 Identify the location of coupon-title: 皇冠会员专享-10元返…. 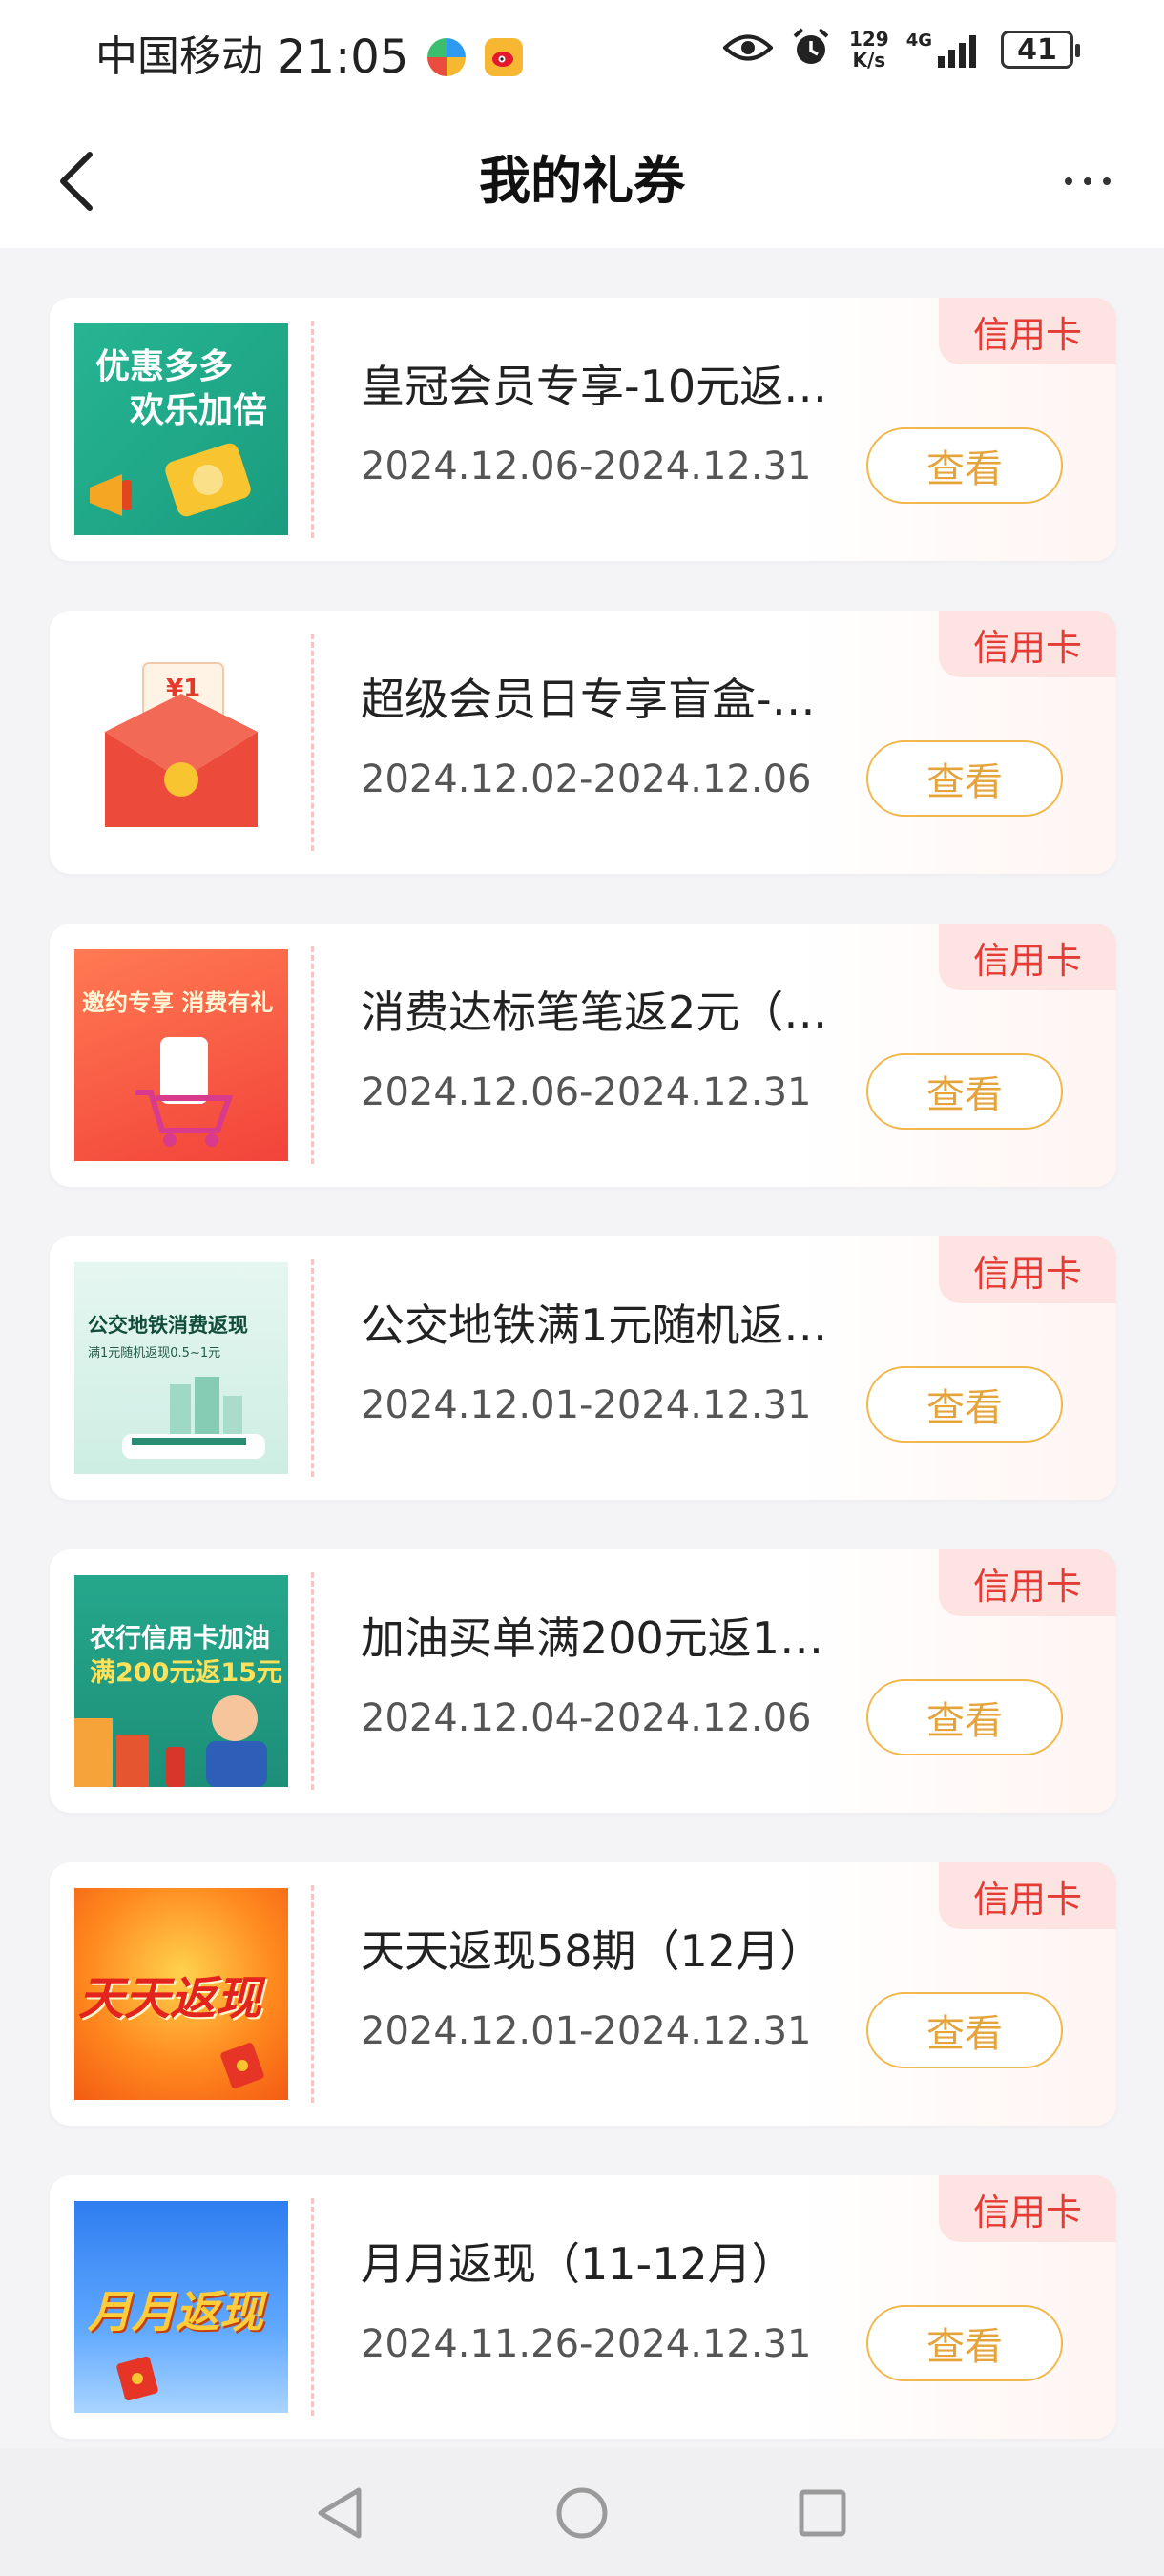
(594, 386).